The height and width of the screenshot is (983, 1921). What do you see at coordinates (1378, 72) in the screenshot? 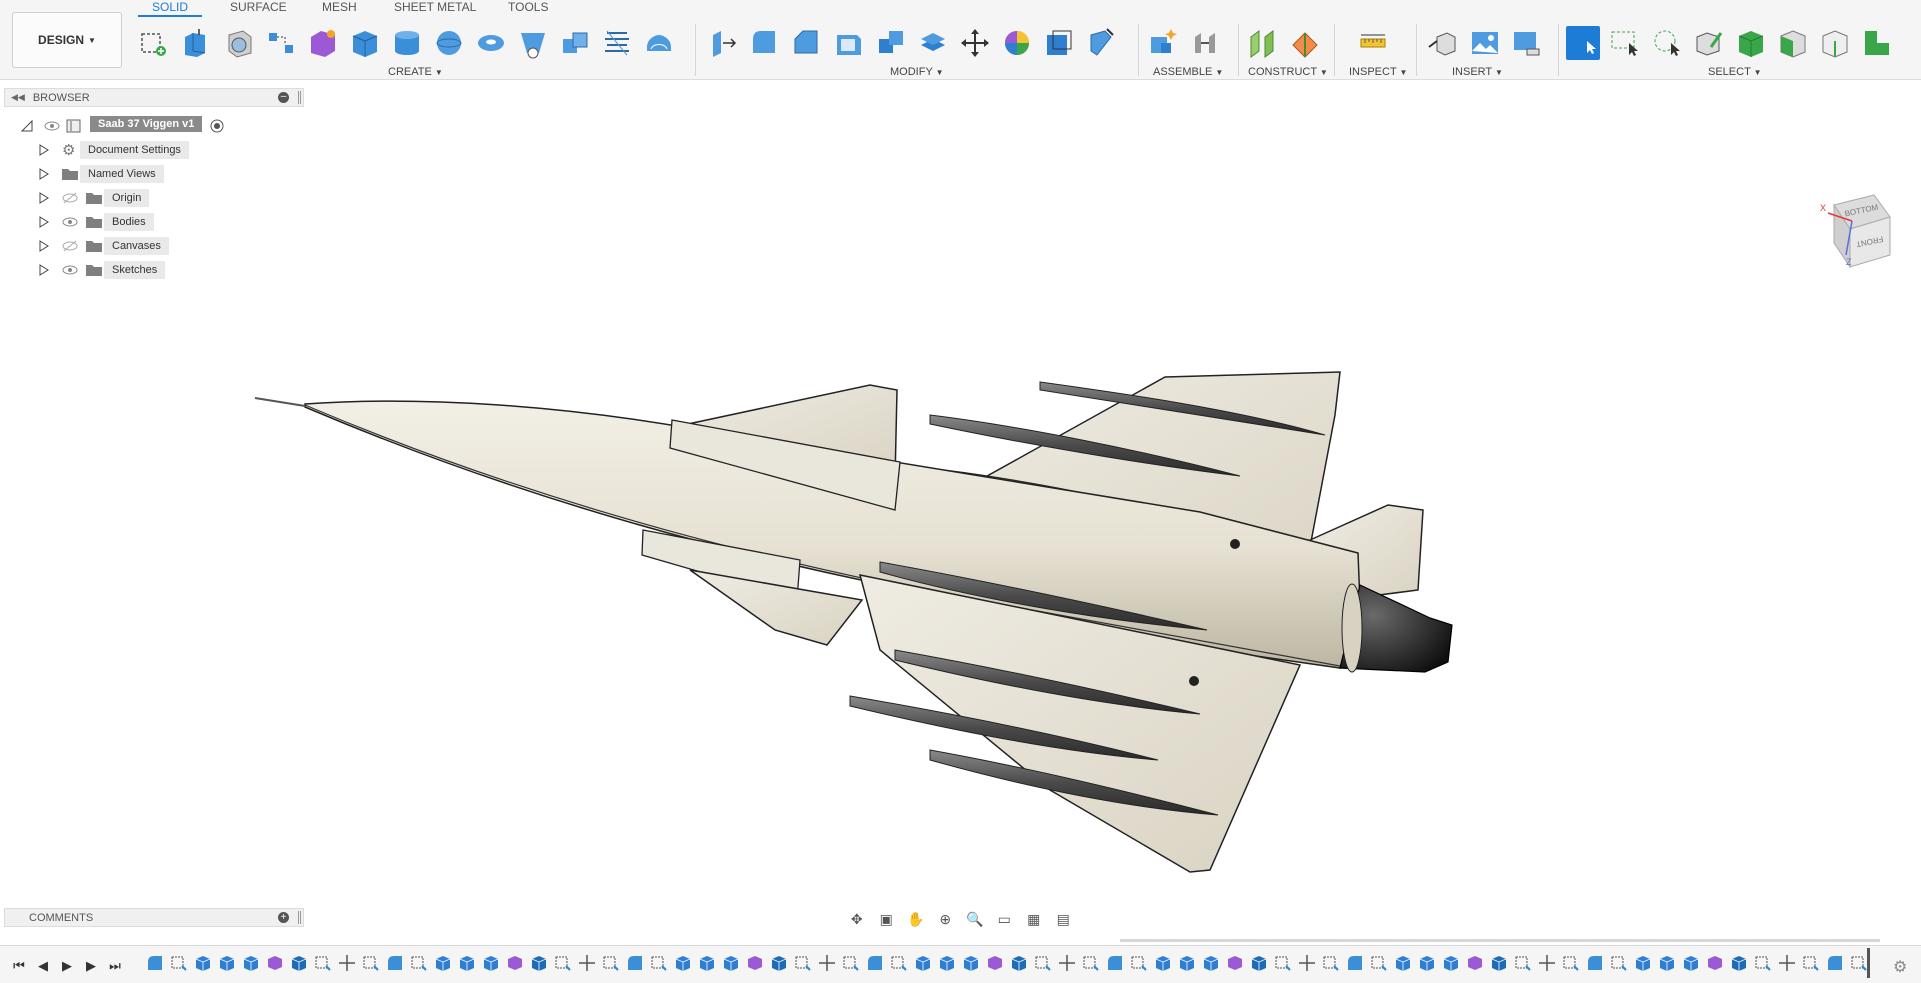
I see `inspect-menu: INSPECT ▼` at bounding box center [1378, 72].